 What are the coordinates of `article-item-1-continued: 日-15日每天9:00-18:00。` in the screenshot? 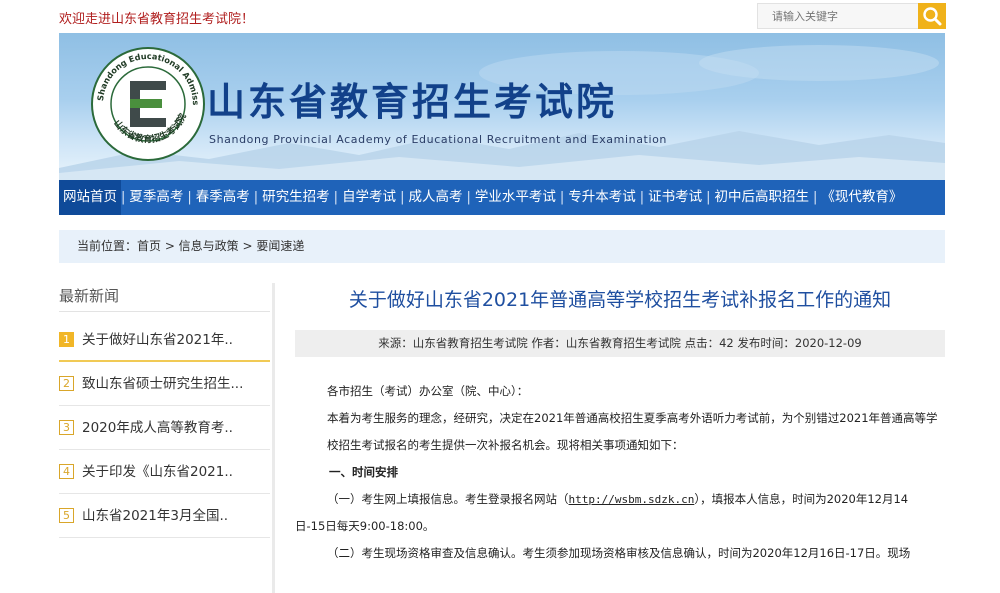 It's located at (365, 526).